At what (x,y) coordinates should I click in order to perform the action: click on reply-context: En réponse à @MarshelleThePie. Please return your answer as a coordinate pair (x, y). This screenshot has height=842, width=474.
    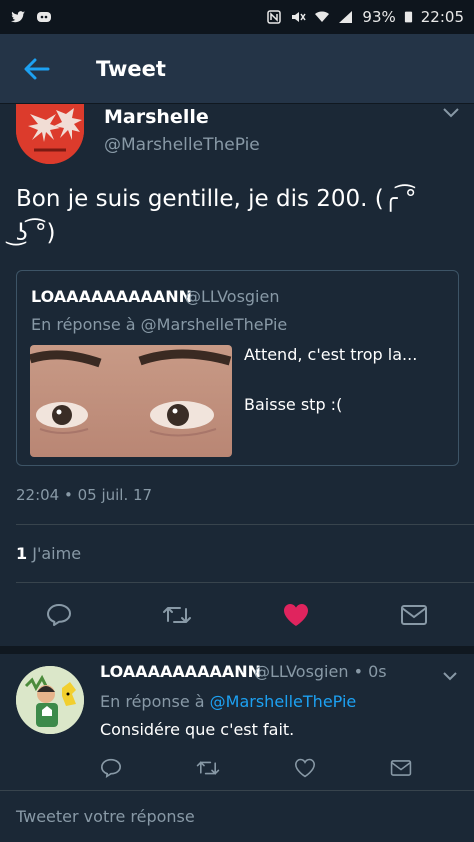
    Looking at the image, I should click on (228, 701).